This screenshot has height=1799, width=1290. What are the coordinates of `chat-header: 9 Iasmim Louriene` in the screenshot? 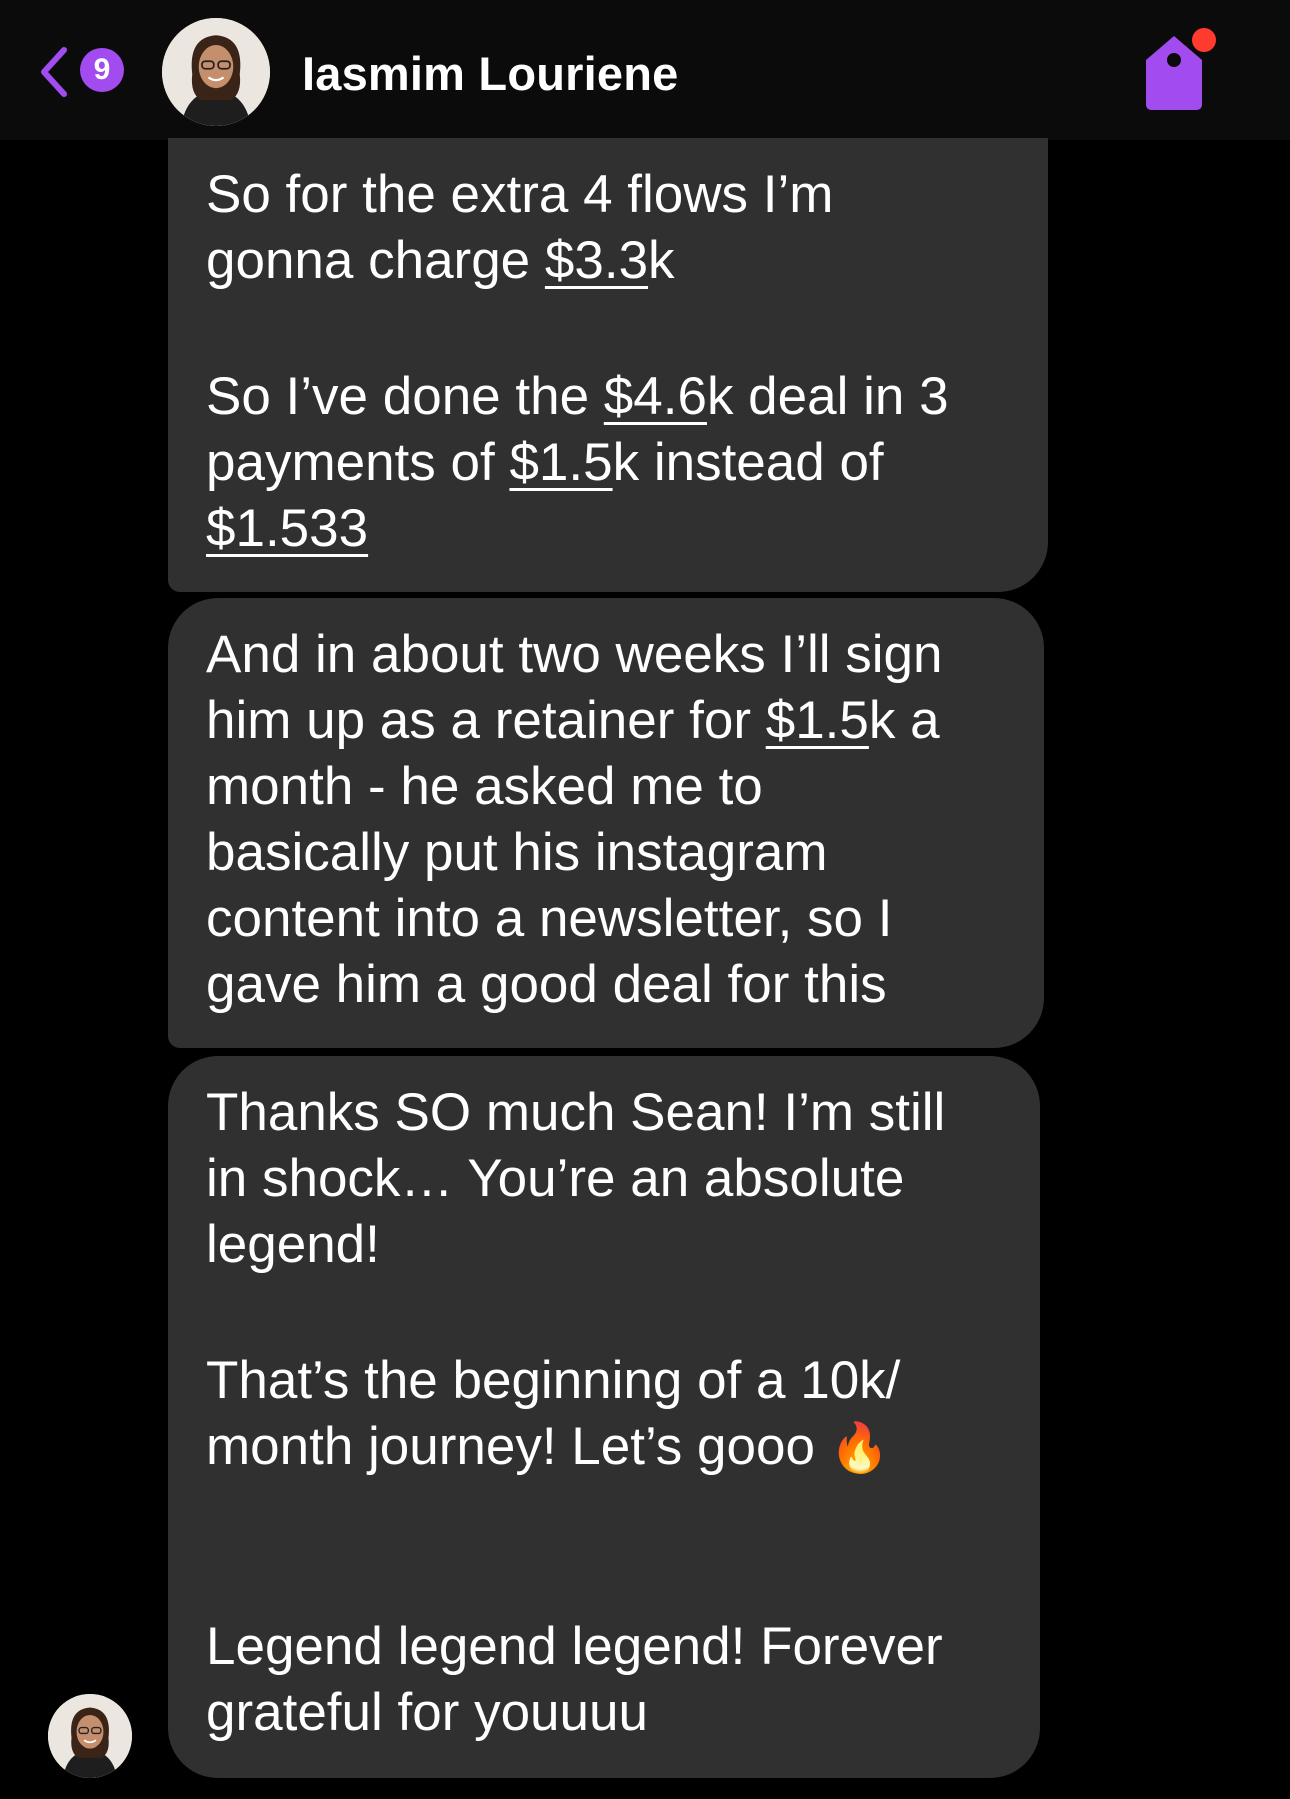 It's located at (645, 70).